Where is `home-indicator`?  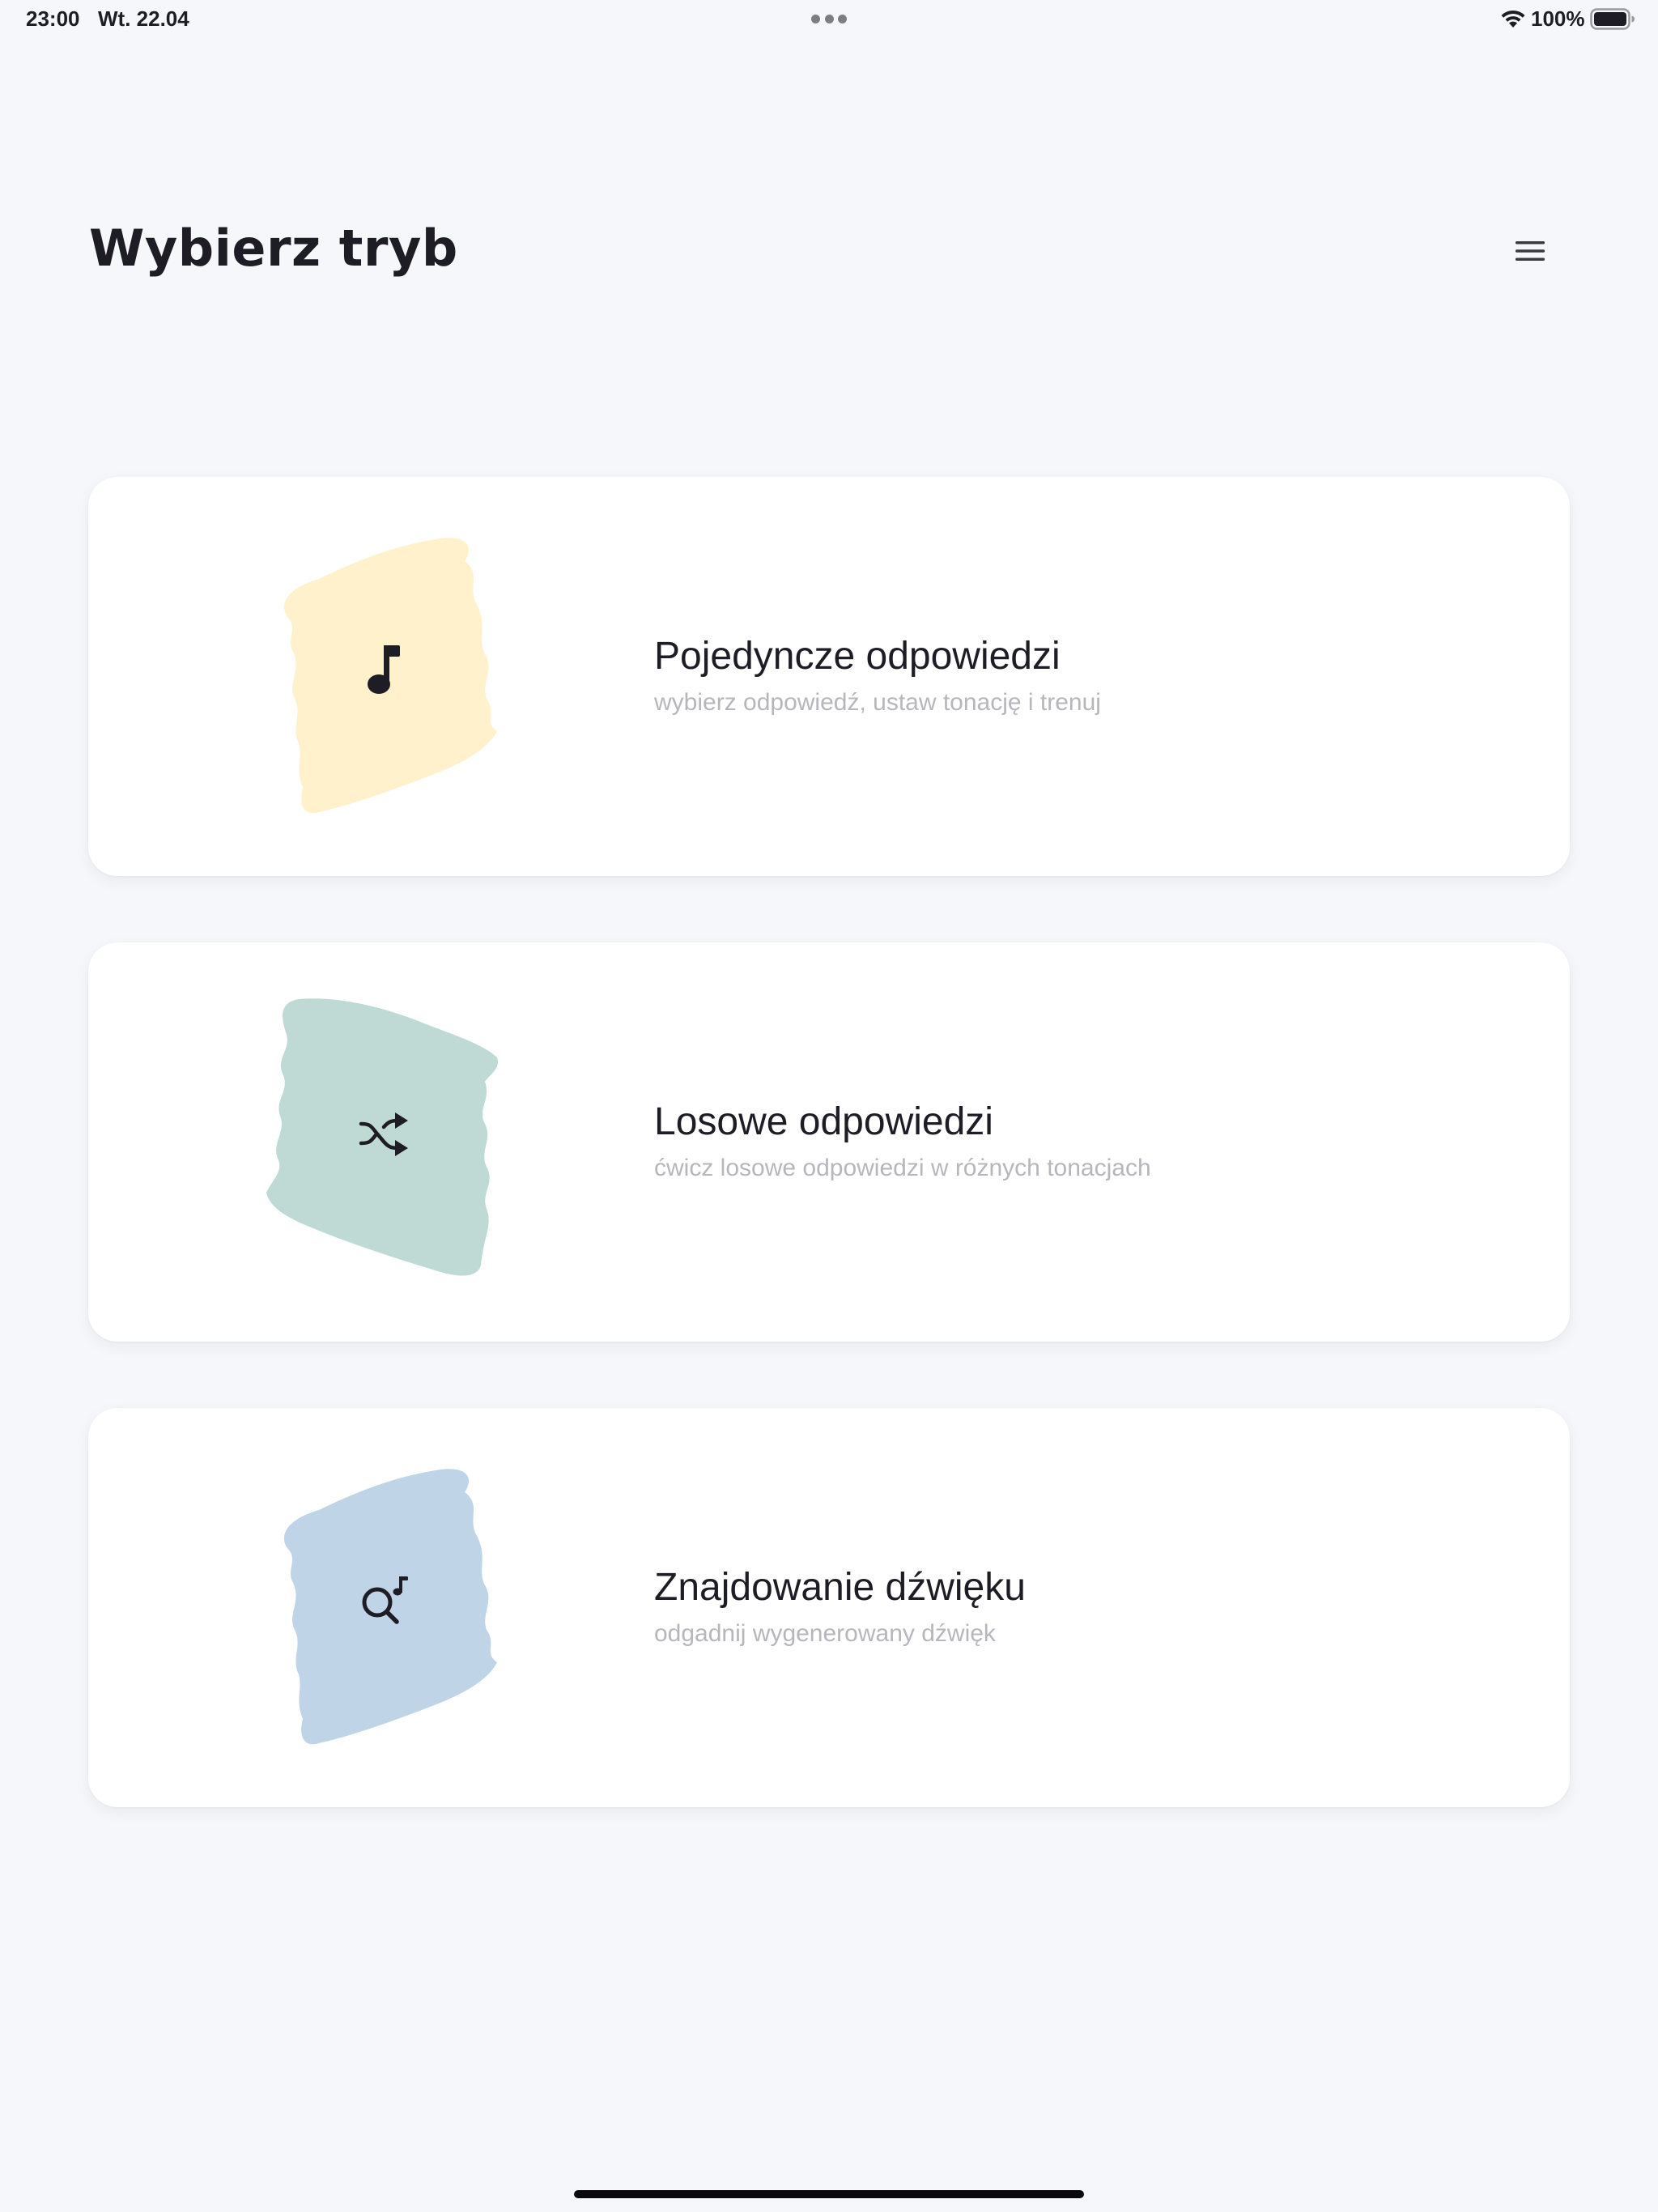
home-indicator is located at coordinates (829, 2194).